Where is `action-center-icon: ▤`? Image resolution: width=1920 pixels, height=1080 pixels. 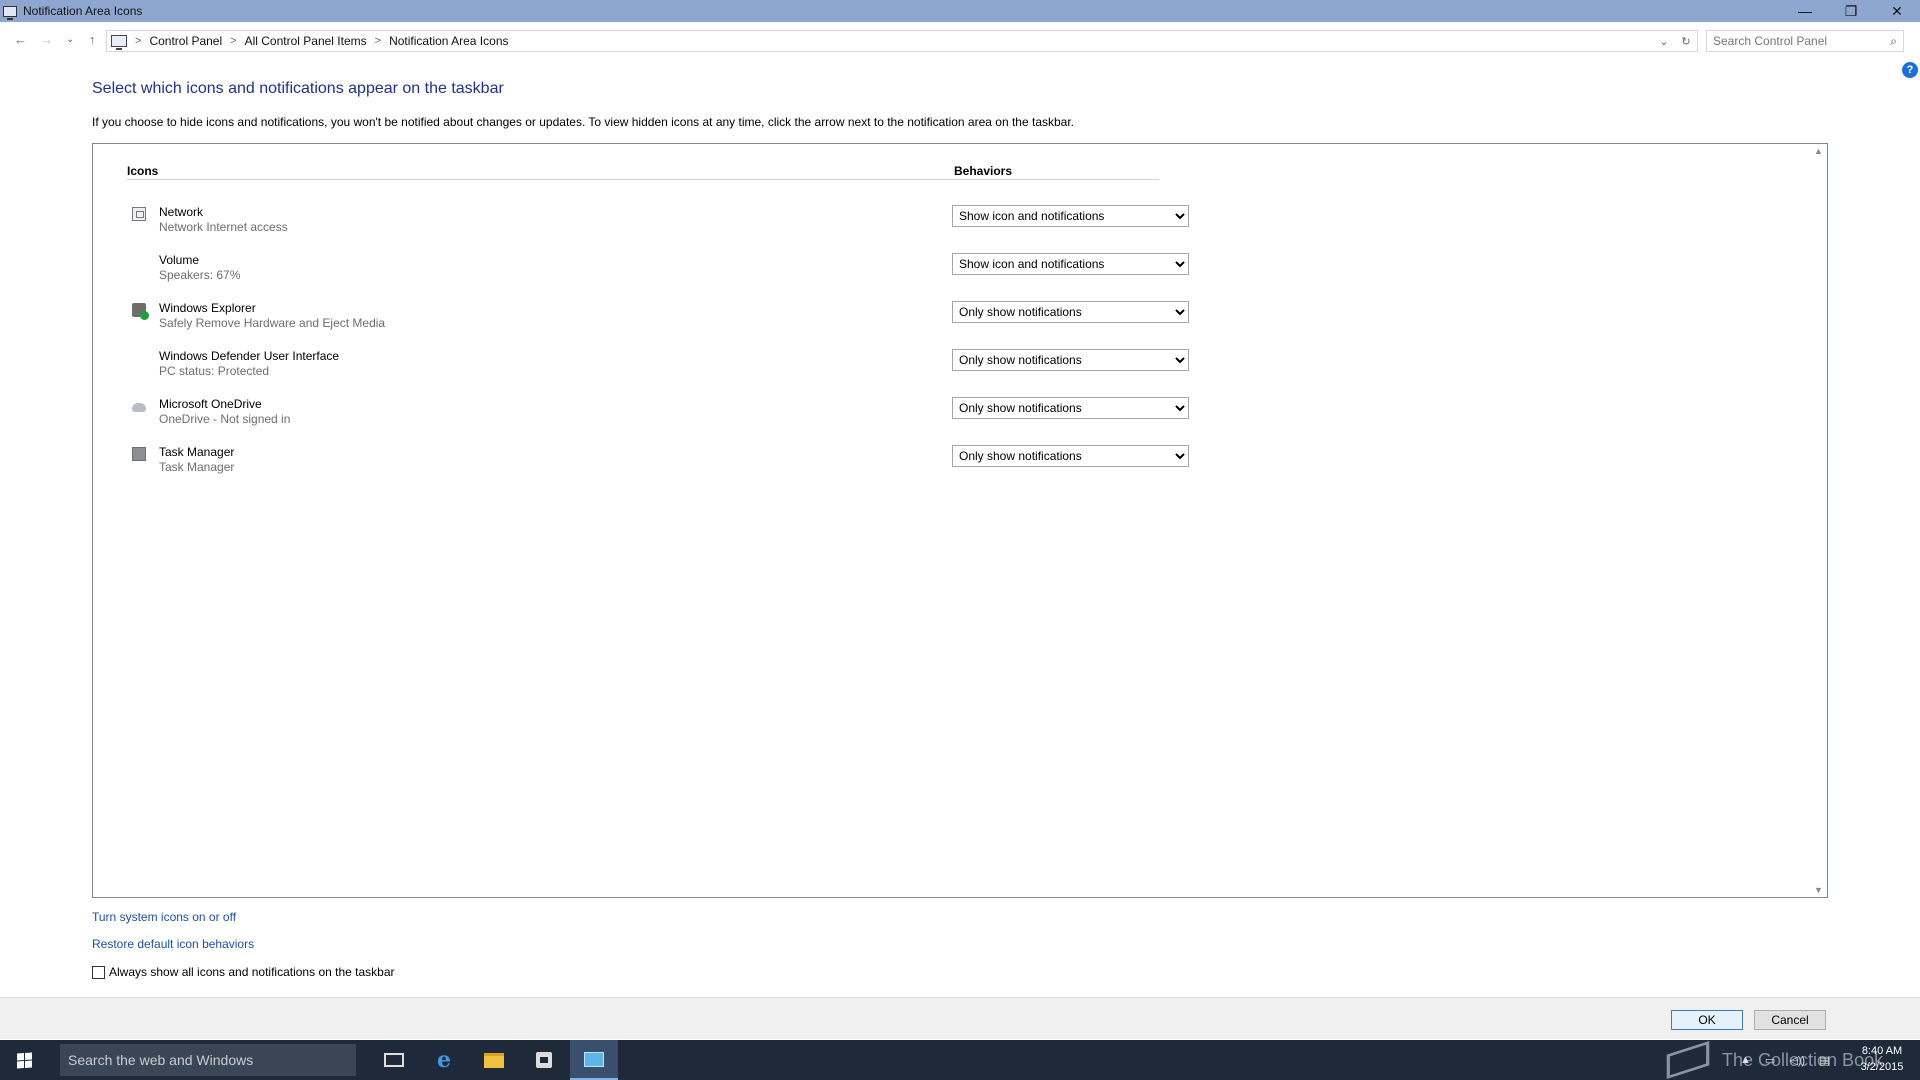 action-center-icon: ▤ is located at coordinates (1824, 1060).